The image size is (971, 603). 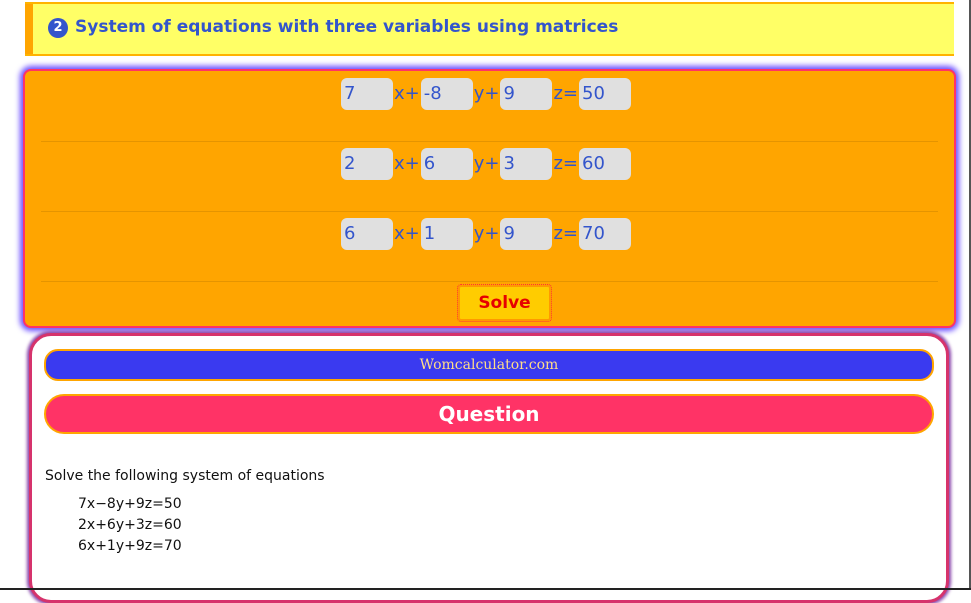 What do you see at coordinates (526, 234) in the screenshot?
I see `coef-z-input-3: 9` at bounding box center [526, 234].